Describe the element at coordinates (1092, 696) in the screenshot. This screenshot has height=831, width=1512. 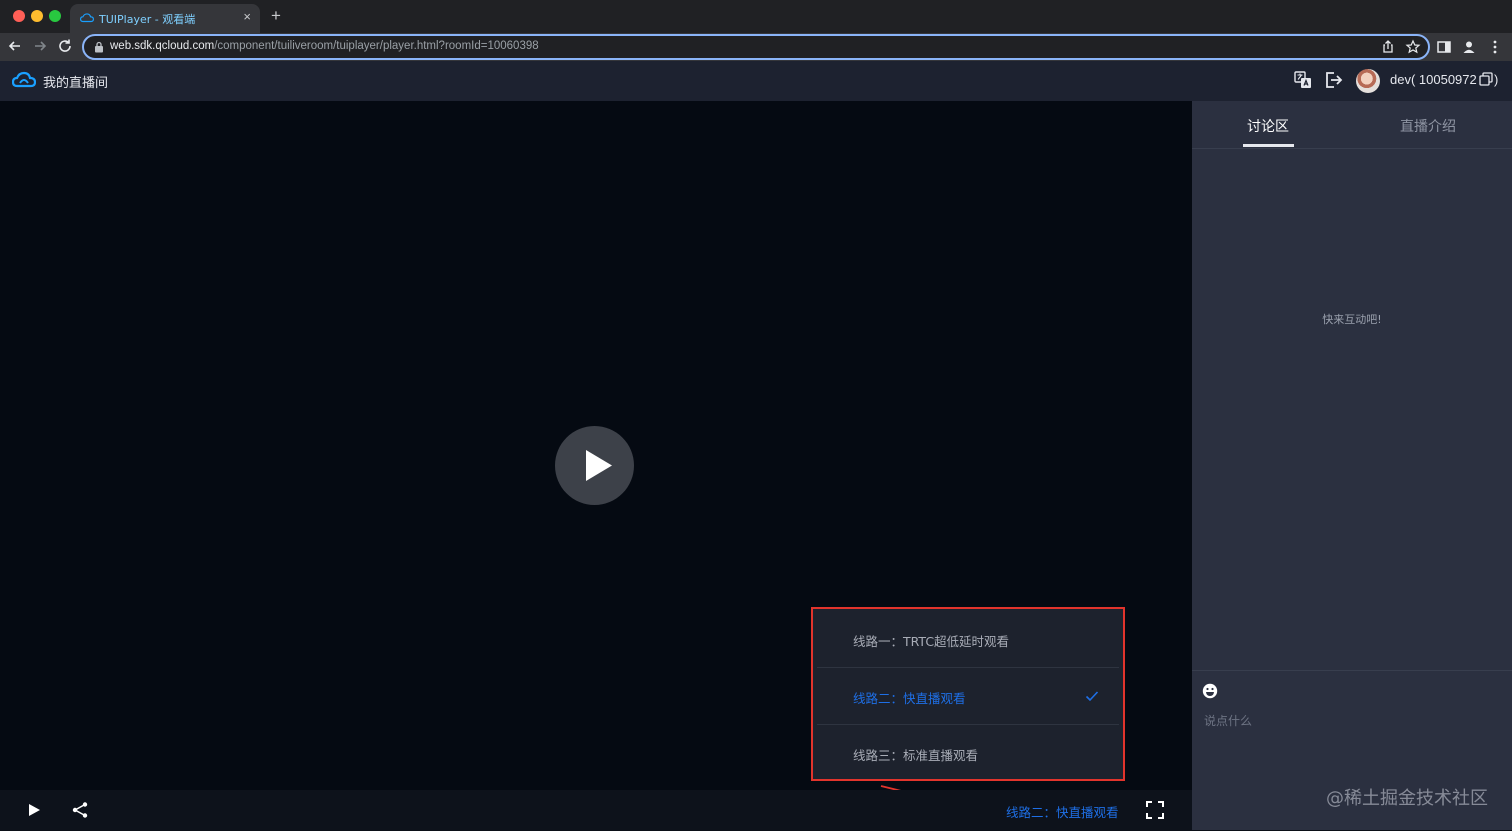
I see `check-icon` at that location.